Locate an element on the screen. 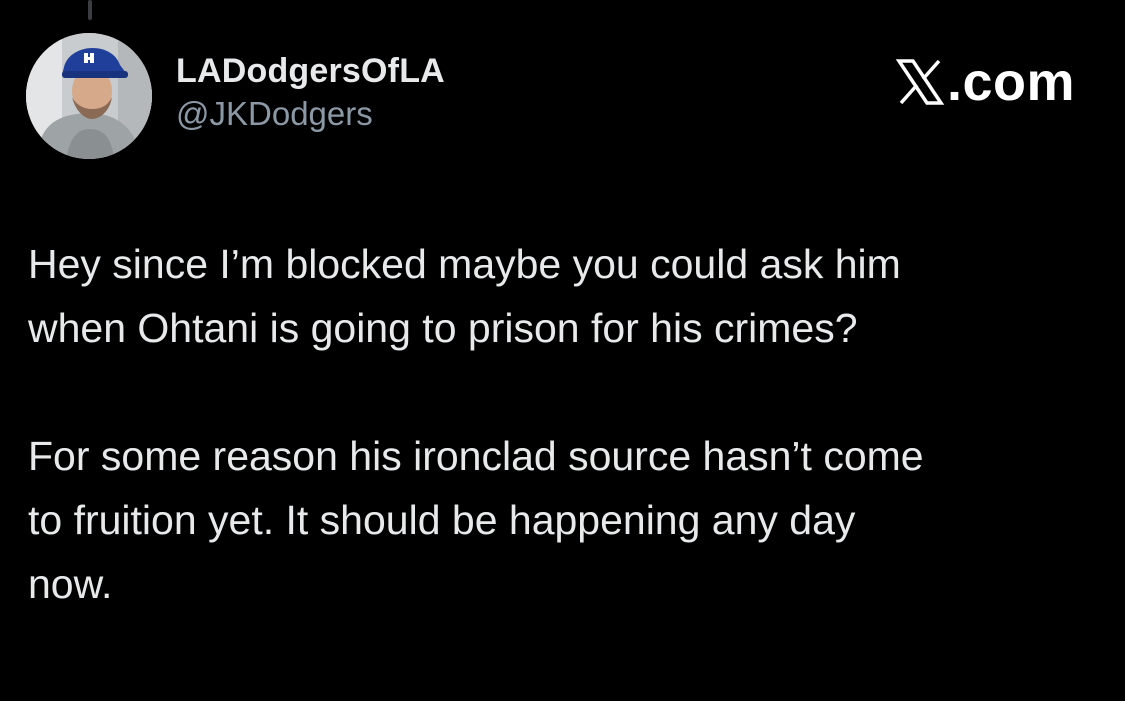  author-display-name: LADodgersOfLA is located at coordinates (310, 71).